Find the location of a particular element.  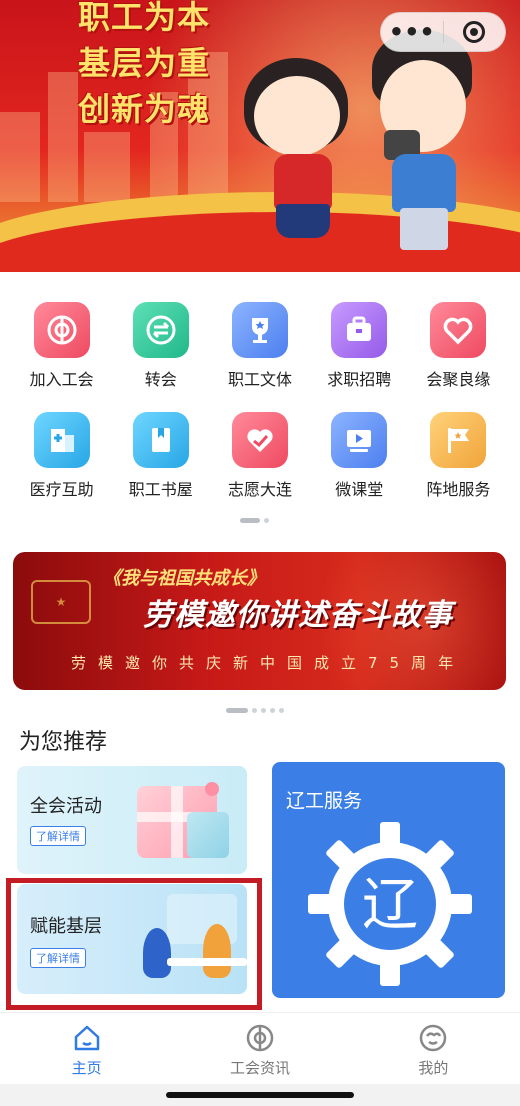

service-transfer: 转会 is located at coordinates (160, 346).